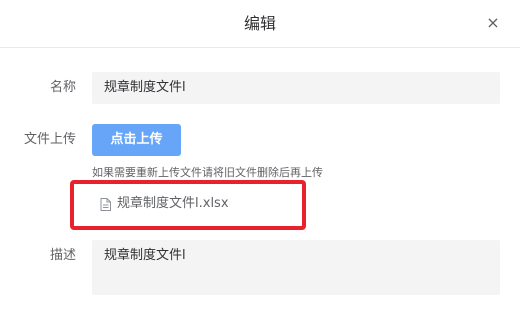 The height and width of the screenshot is (335, 520). I want to click on description-label: 描述, so click(62, 255).